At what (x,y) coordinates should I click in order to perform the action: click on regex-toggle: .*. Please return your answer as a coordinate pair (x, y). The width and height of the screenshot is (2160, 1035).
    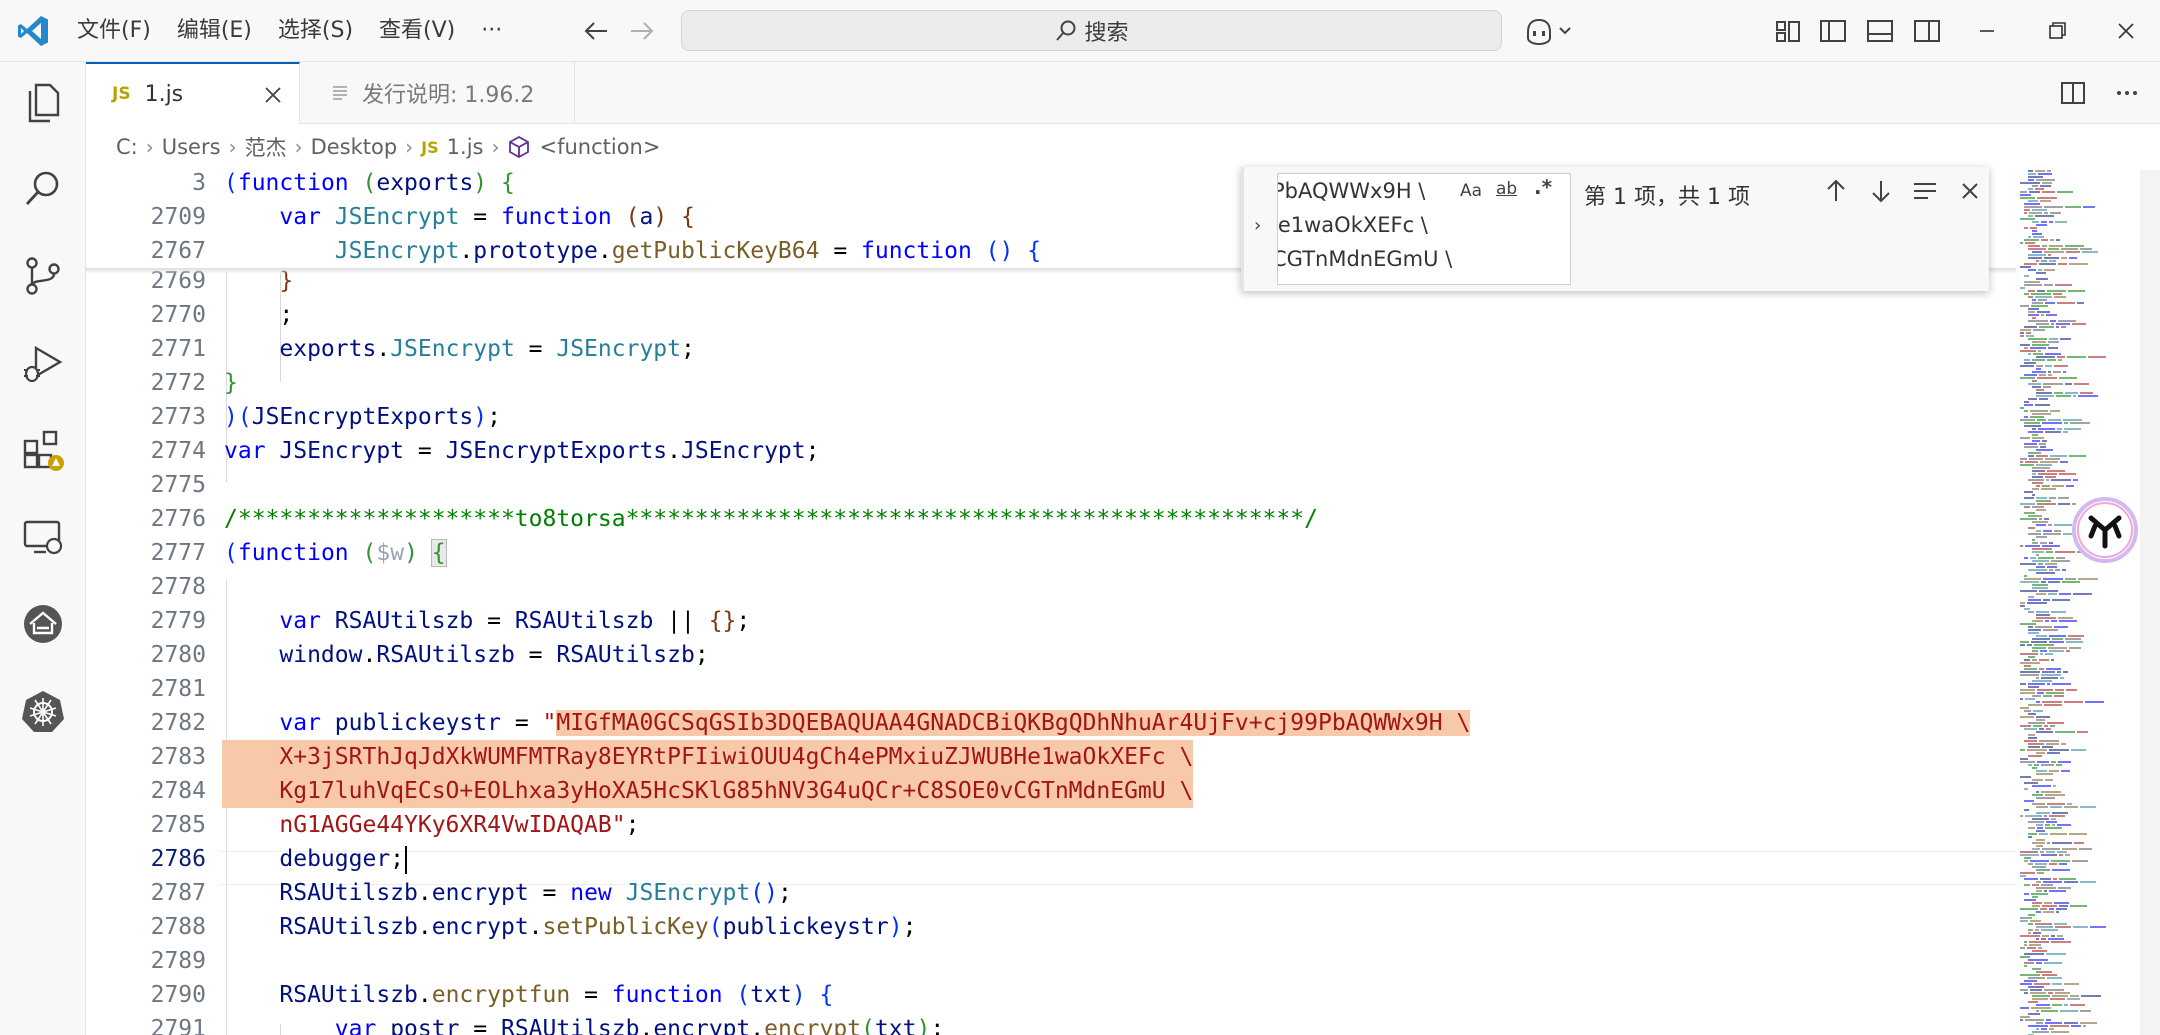
    Looking at the image, I should click on (1543, 187).